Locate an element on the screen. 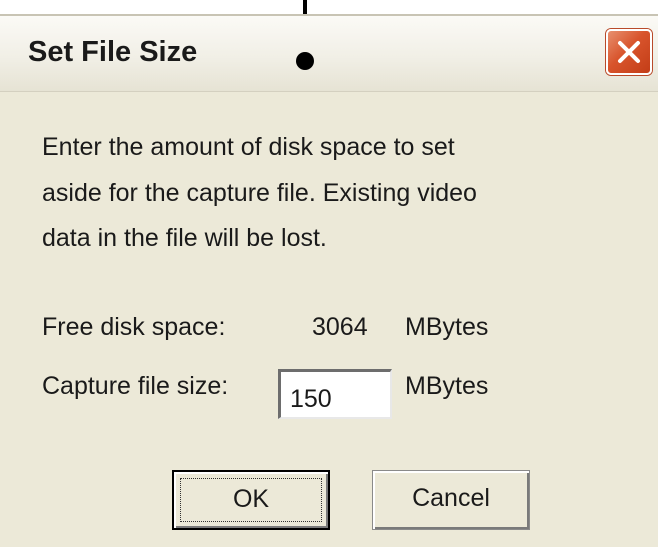 This screenshot has height=547, width=658. ok-button-label: OK is located at coordinates (251, 499).